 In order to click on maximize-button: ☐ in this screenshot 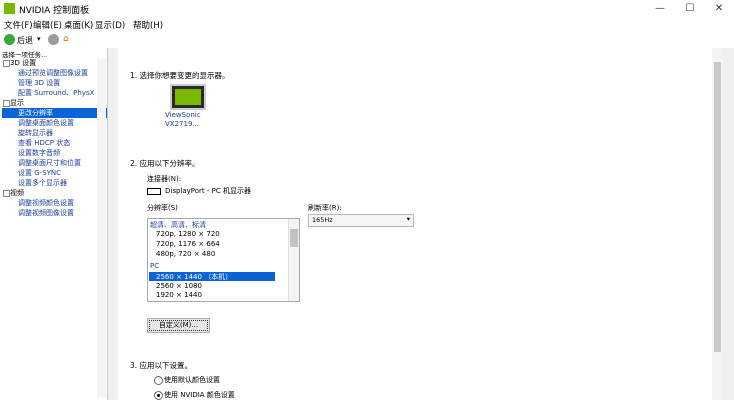, I will do `click(690, 9)`.